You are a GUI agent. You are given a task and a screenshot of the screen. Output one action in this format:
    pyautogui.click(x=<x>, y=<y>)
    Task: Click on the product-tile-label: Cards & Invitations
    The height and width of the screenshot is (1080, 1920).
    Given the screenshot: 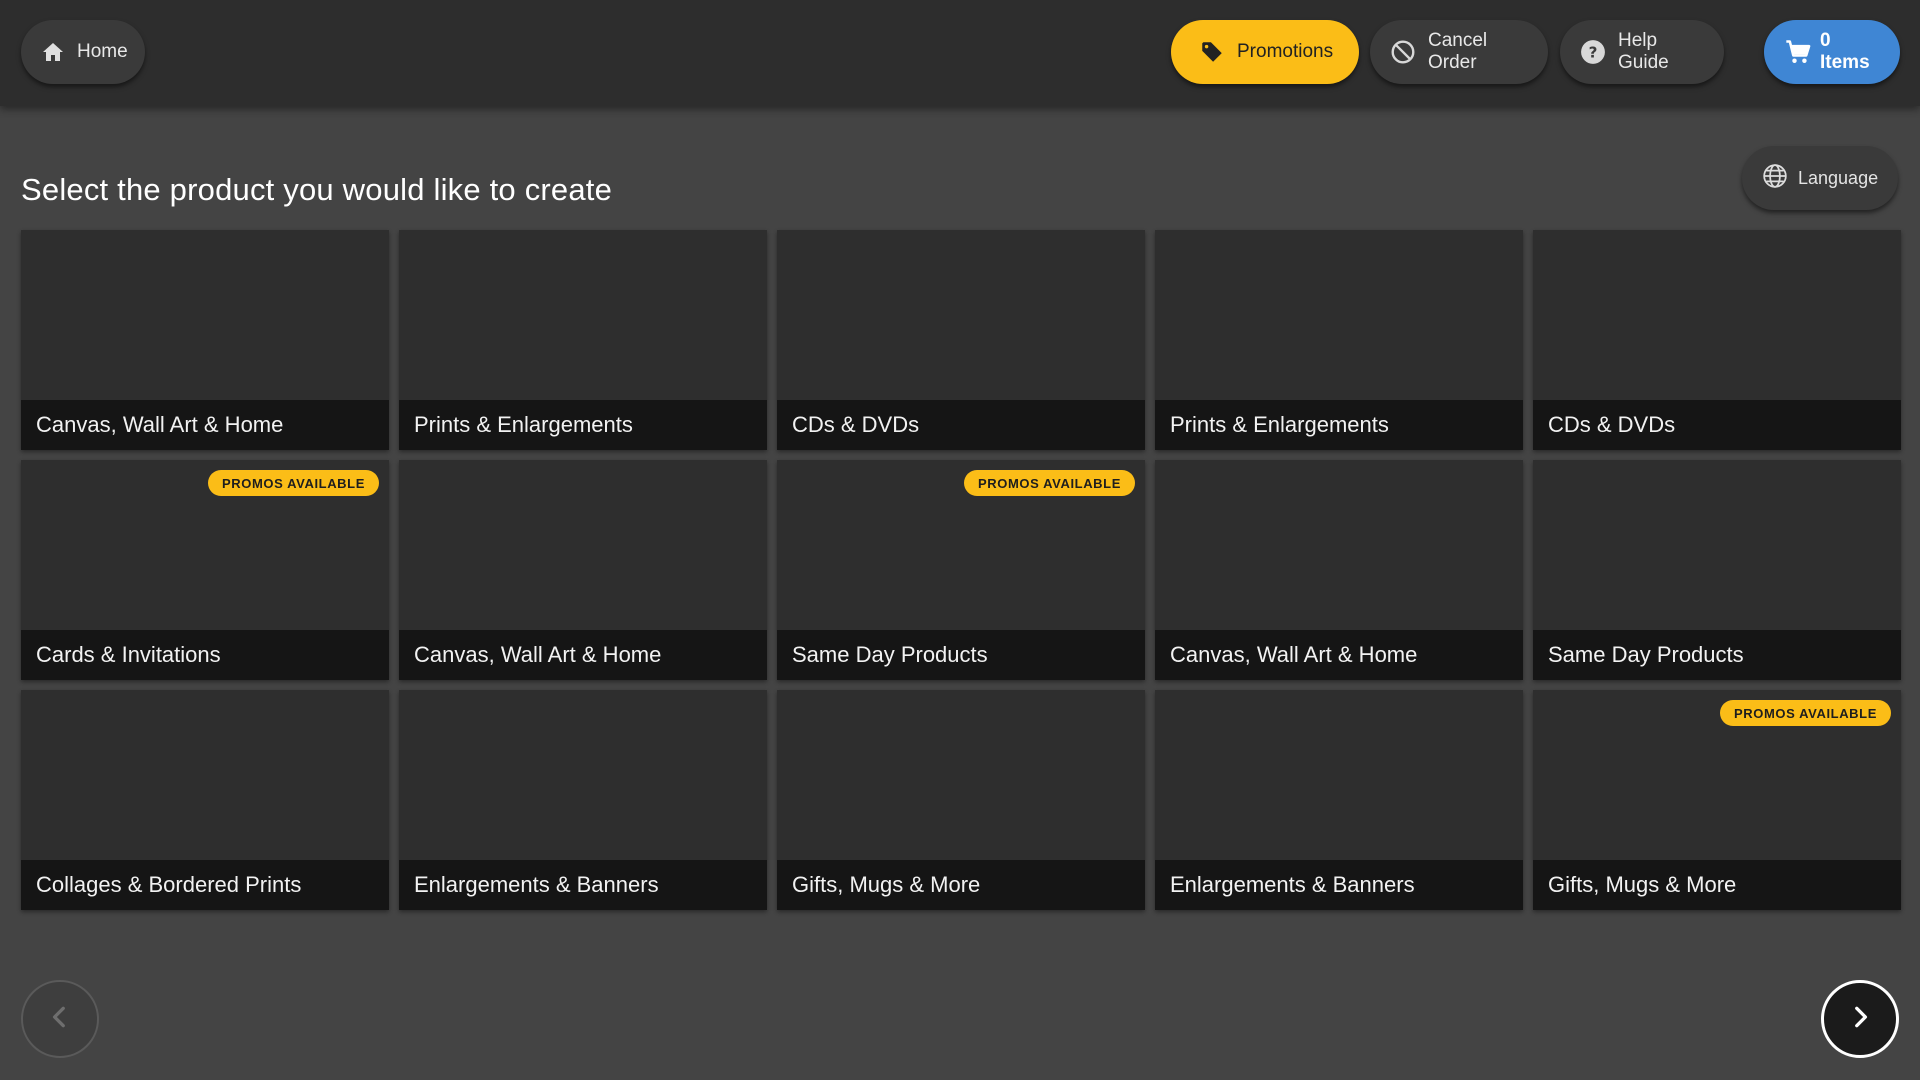 What is the action you would take?
    pyautogui.click(x=205, y=655)
    